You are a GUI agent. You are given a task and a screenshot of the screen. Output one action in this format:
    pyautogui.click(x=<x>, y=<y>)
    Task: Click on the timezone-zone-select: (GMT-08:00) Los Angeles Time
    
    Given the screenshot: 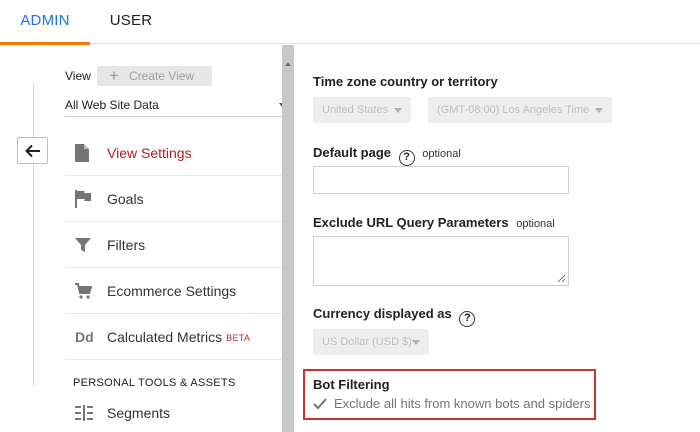 What is the action you would take?
    pyautogui.click(x=520, y=110)
    